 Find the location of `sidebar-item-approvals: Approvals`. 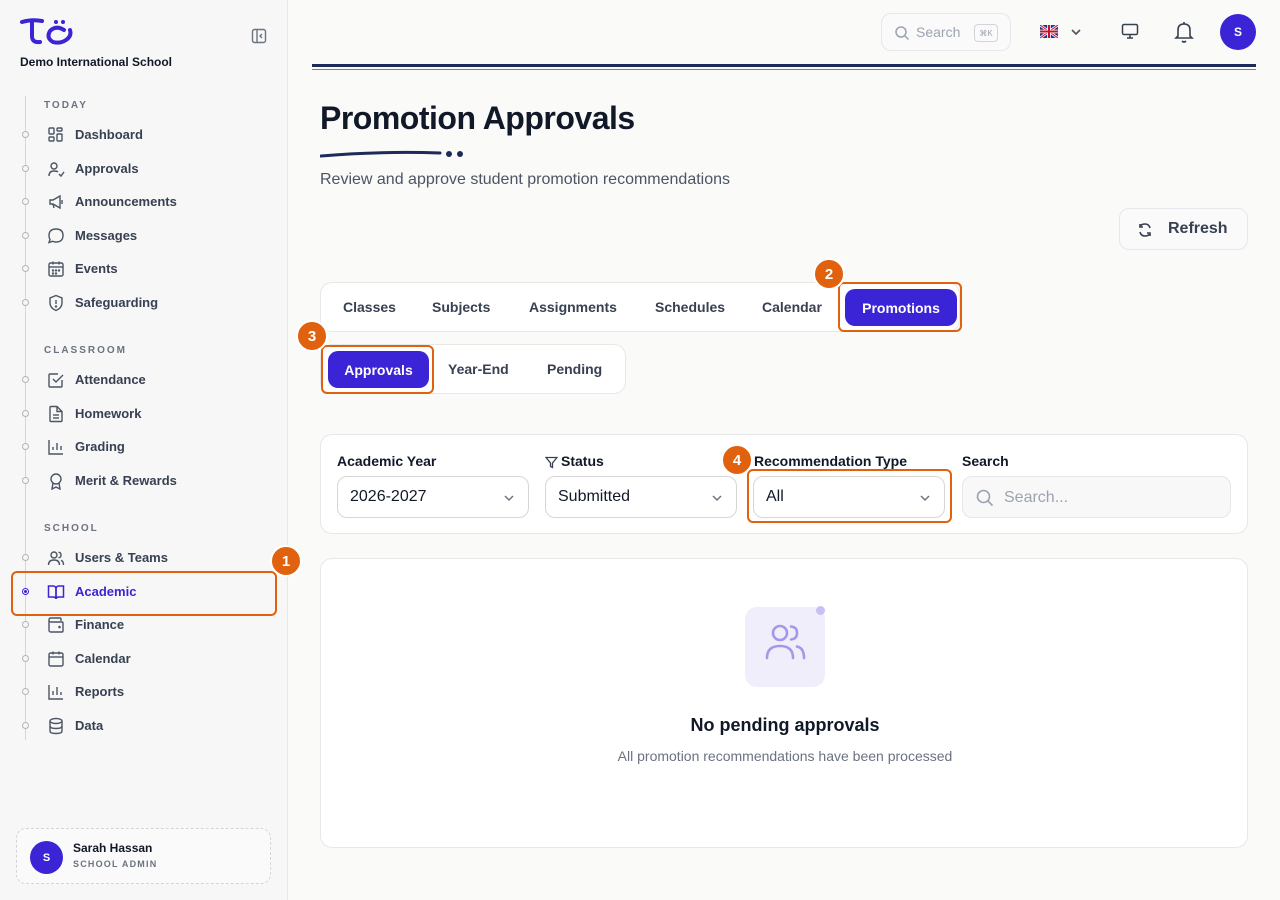

sidebar-item-approvals: Approvals is located at coordinates (144, 169).